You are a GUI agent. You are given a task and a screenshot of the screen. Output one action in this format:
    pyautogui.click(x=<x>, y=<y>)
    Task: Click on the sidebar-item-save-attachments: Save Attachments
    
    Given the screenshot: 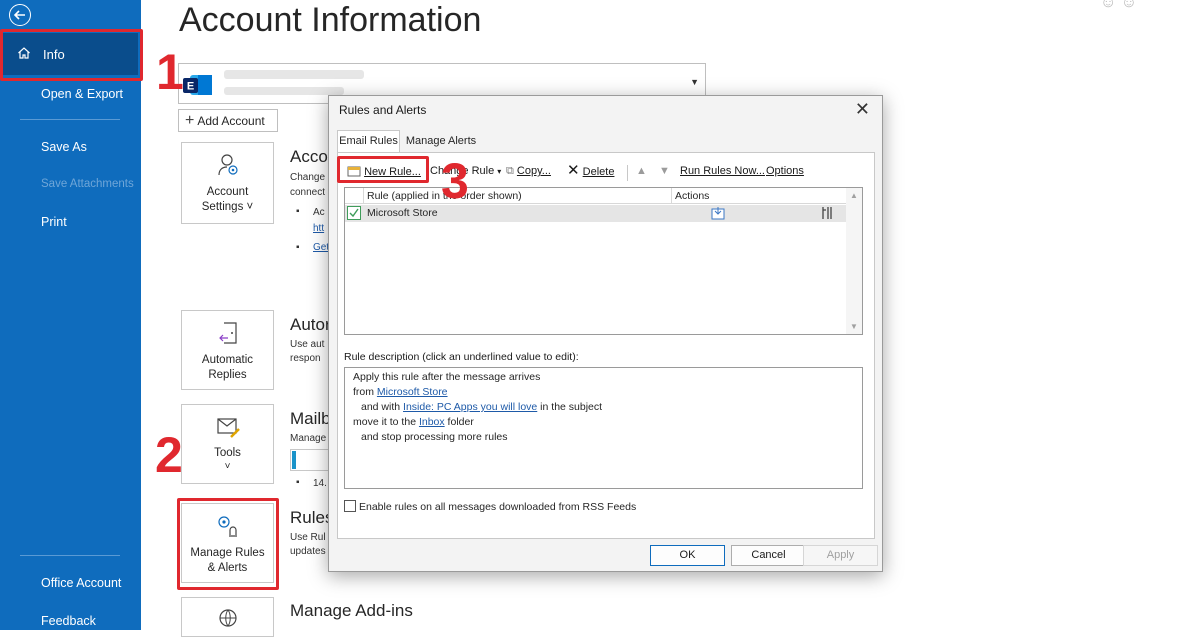 What is the action you would take?
    pyautogui.click(x=87, y=184)
    